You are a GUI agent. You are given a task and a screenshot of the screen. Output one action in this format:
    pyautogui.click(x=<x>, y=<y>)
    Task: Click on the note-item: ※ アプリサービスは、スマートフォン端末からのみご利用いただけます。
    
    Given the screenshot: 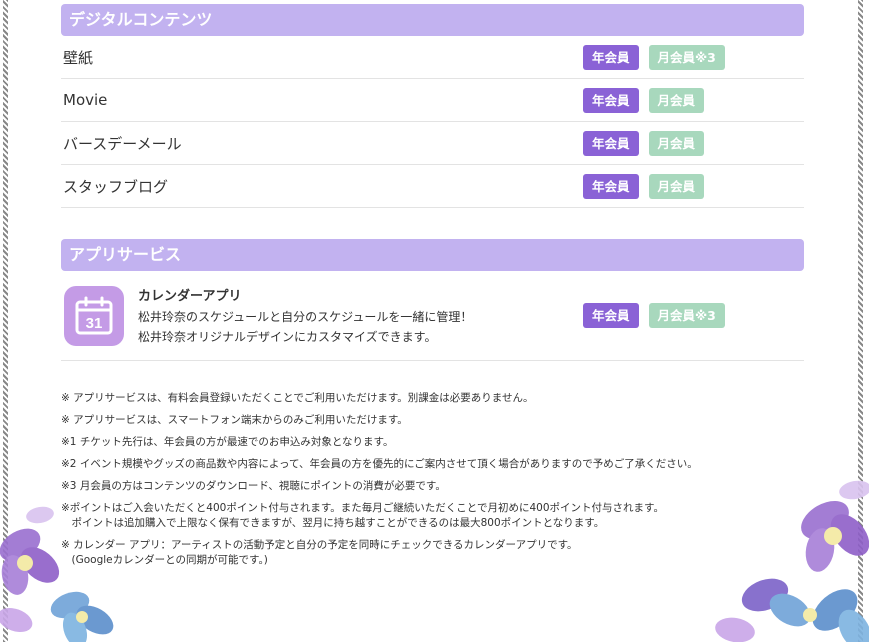 What is the action you would take?
    pyautogui.click(x=234, y=420)
    